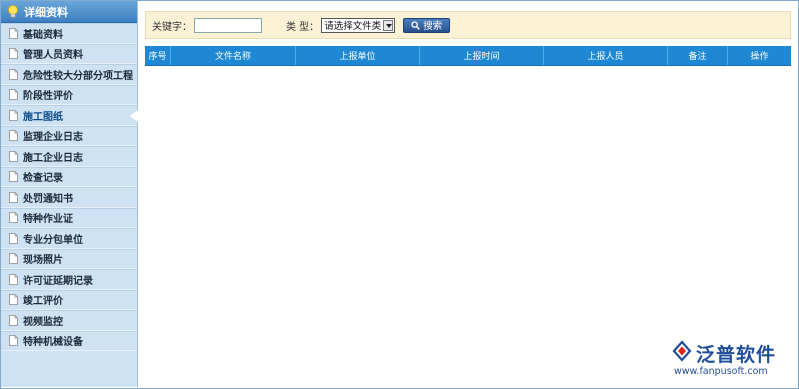 The width and height of the screenshot is (799, 389). Describe the element at coordinates (69, 258) in the screenshot. I see `sidebar-item: 现场照片` at that location.